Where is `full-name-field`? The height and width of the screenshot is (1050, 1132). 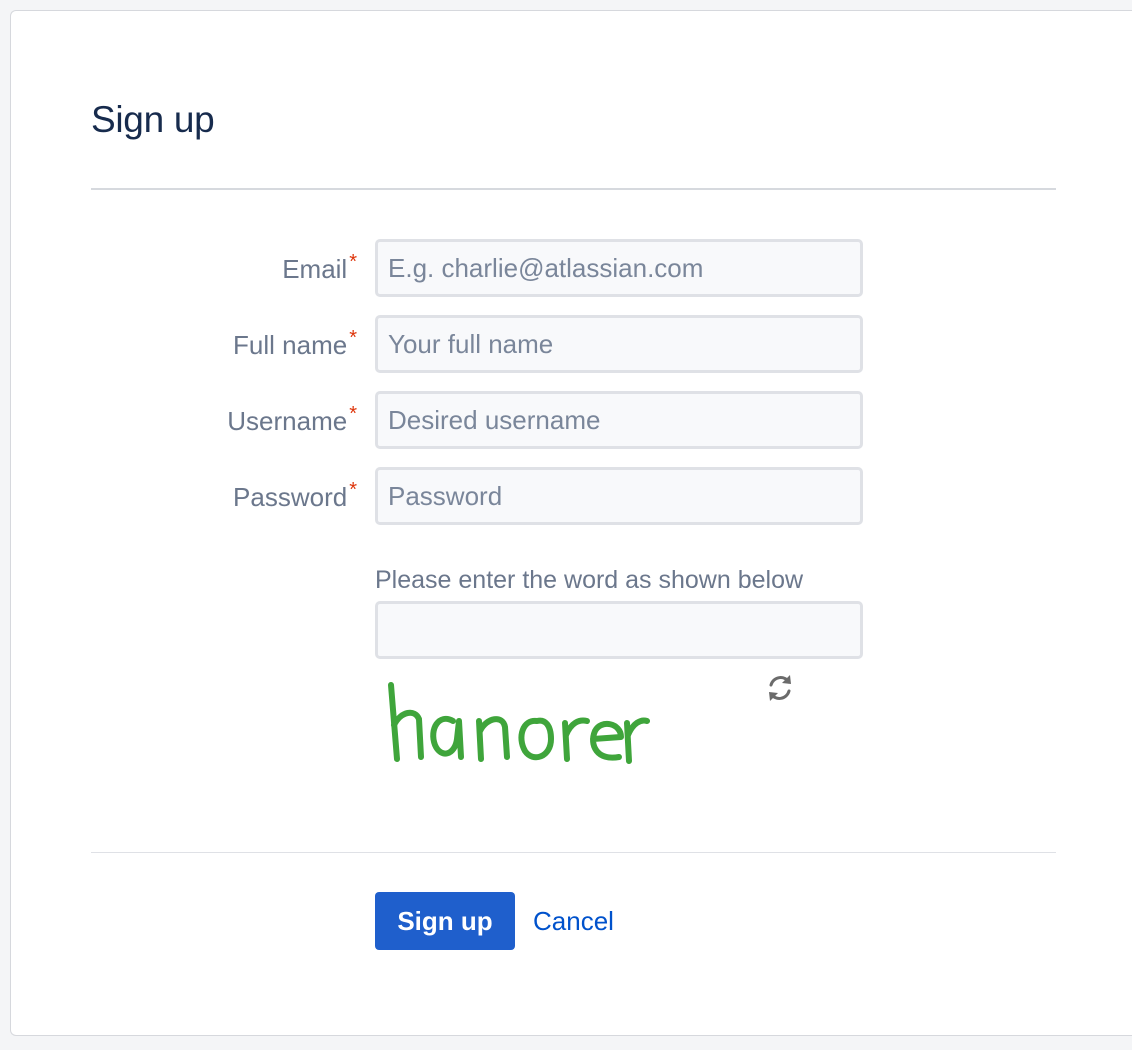
full-name-field is located at coordinates (619, 344).